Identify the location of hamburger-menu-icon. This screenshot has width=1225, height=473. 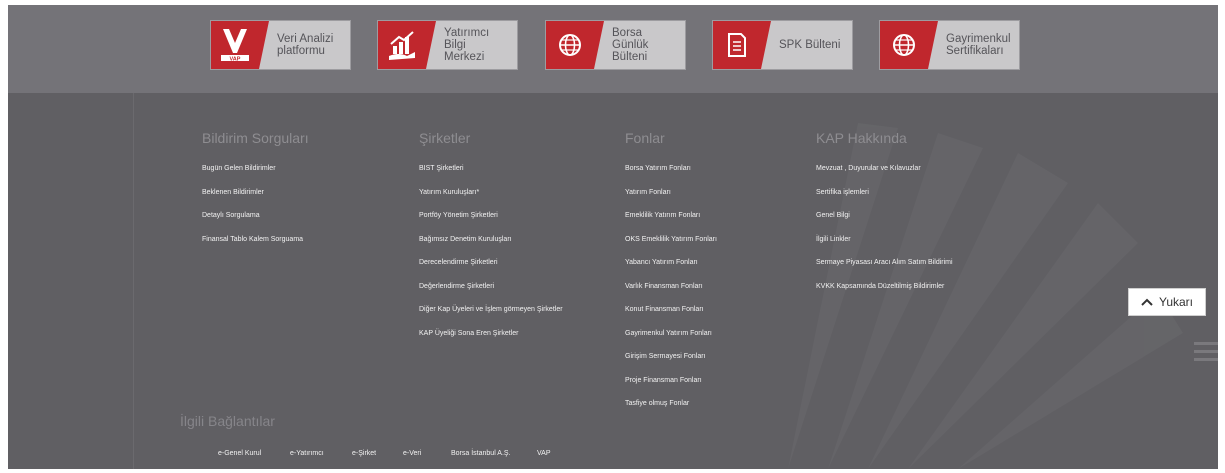
(1206, 352).